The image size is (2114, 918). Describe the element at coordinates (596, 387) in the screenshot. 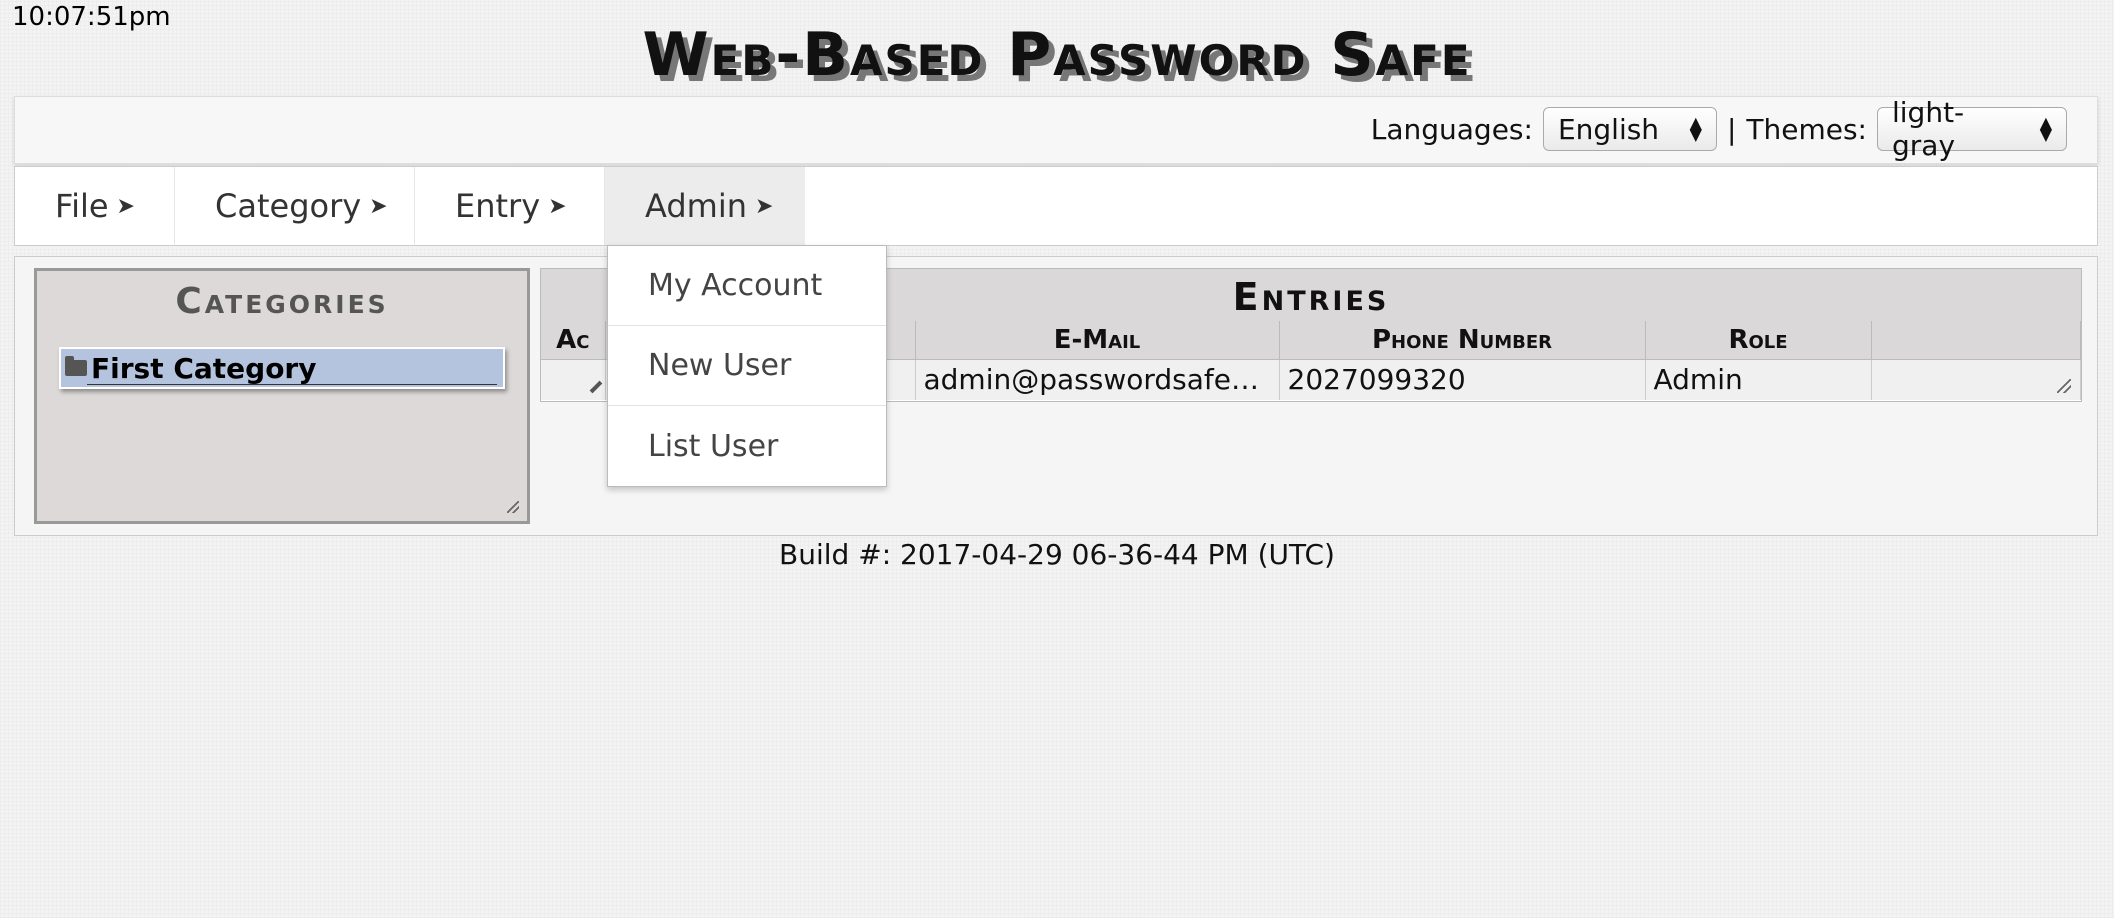

I see `pencil-icon` at that location.